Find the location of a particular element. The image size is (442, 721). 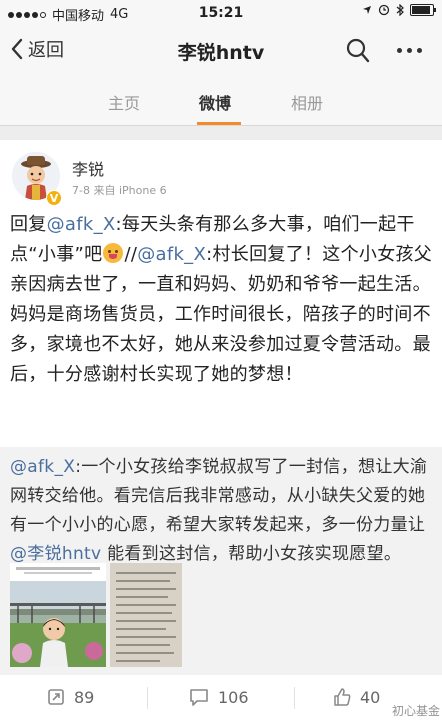

tab-album: 相册 is located at coordinates (307, 102).